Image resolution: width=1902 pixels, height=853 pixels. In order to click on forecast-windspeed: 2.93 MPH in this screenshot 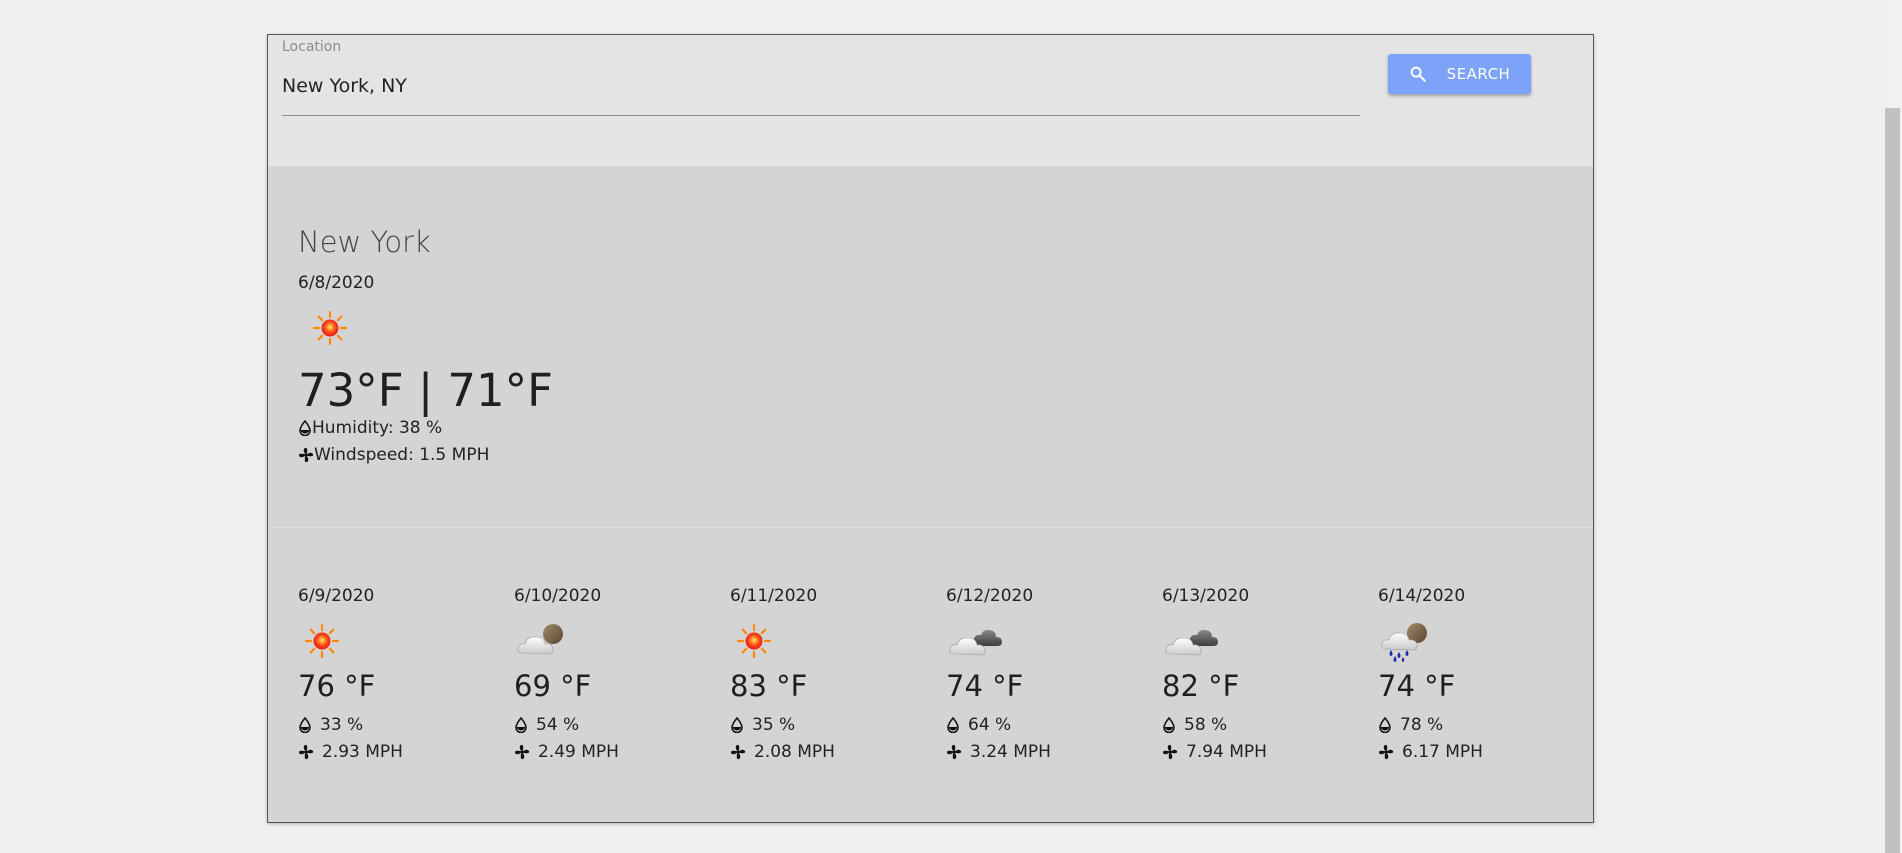, I will do `click(350, 752)`.